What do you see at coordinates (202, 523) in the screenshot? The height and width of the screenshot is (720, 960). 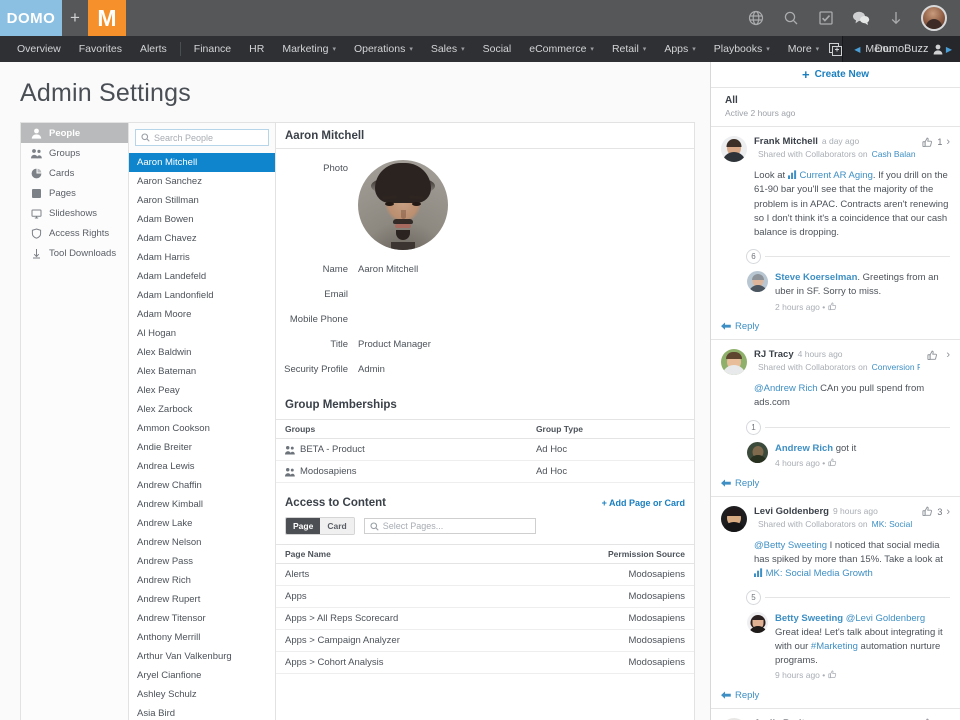 I see `list-item: Andrew Lake` at bounding box center [202, 523].